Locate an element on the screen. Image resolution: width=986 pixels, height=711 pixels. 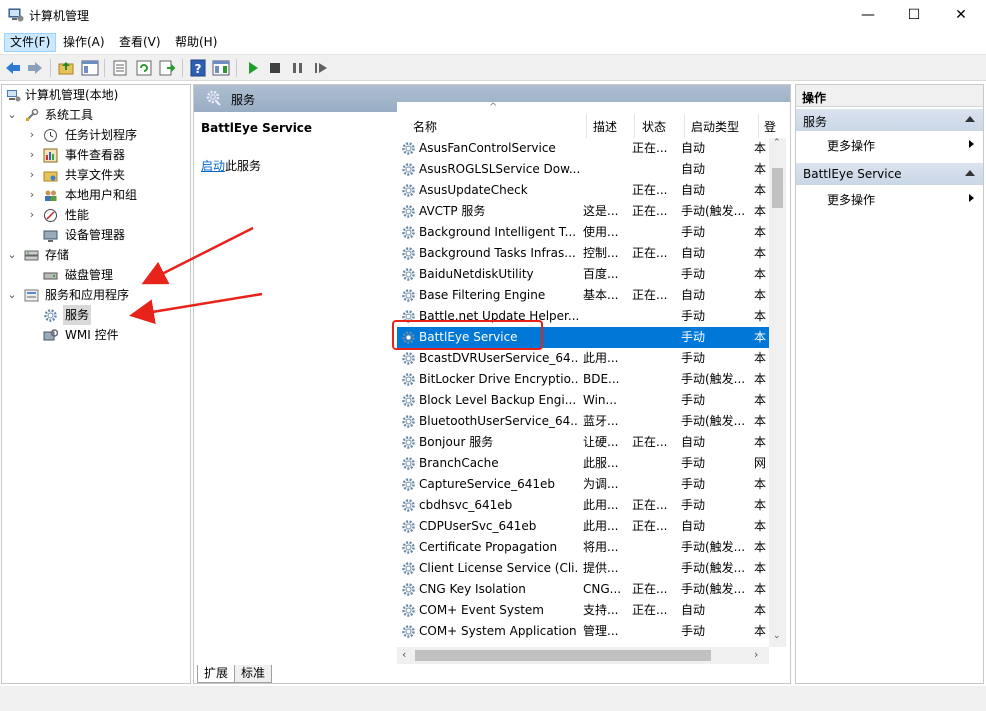
service-row: Background Intelligent T... 使用... 手动 本 is located at coordinates (583, 232).